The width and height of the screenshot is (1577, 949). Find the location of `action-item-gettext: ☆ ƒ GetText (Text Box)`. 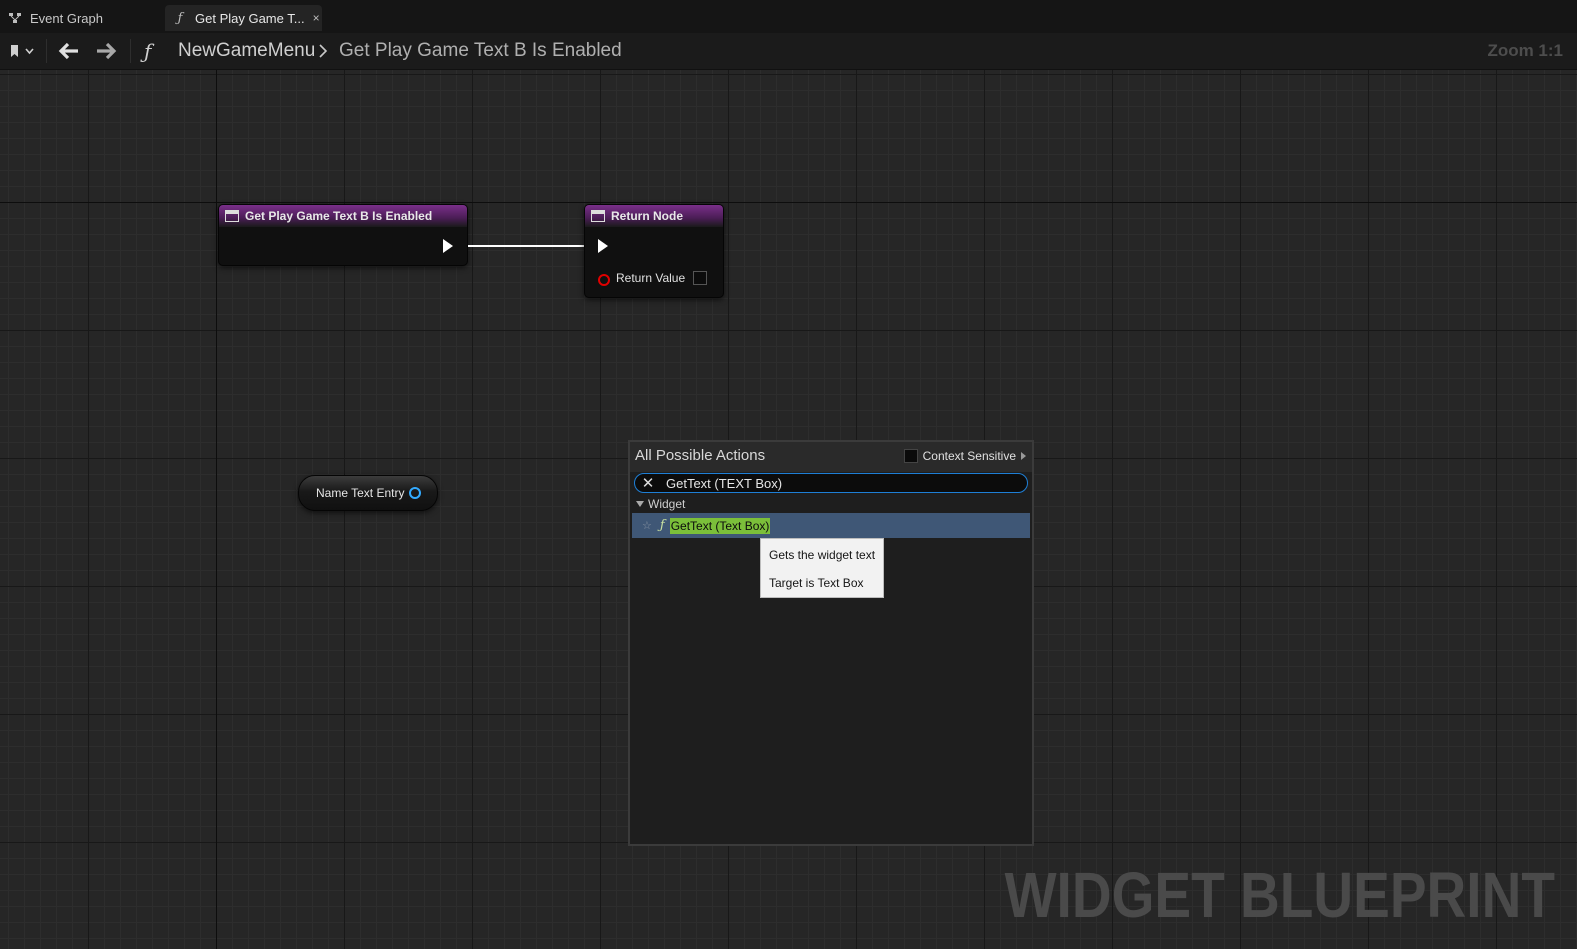

action-item-gettext: ☆ ƒ GetText (Text Box) is located at coordinates (831, 525).